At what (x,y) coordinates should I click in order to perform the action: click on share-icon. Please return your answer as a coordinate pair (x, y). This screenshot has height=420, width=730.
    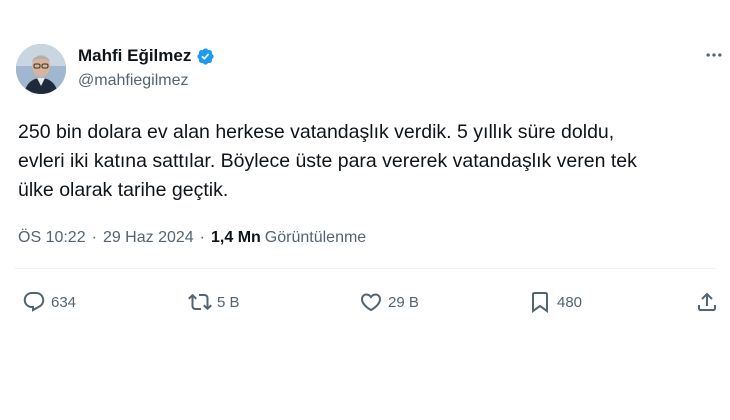
    Looking at the image, I should click on (707, 301).